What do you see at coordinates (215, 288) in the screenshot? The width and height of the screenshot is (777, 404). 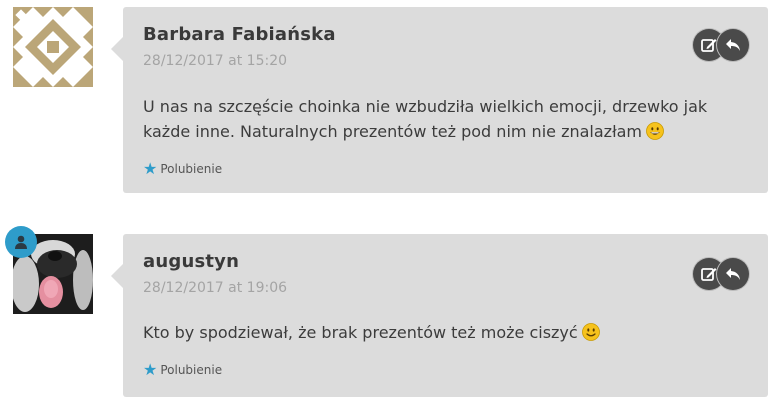 I see `comment-date: 28/12/2017 at 19:06` at bounding box center [215, 288].